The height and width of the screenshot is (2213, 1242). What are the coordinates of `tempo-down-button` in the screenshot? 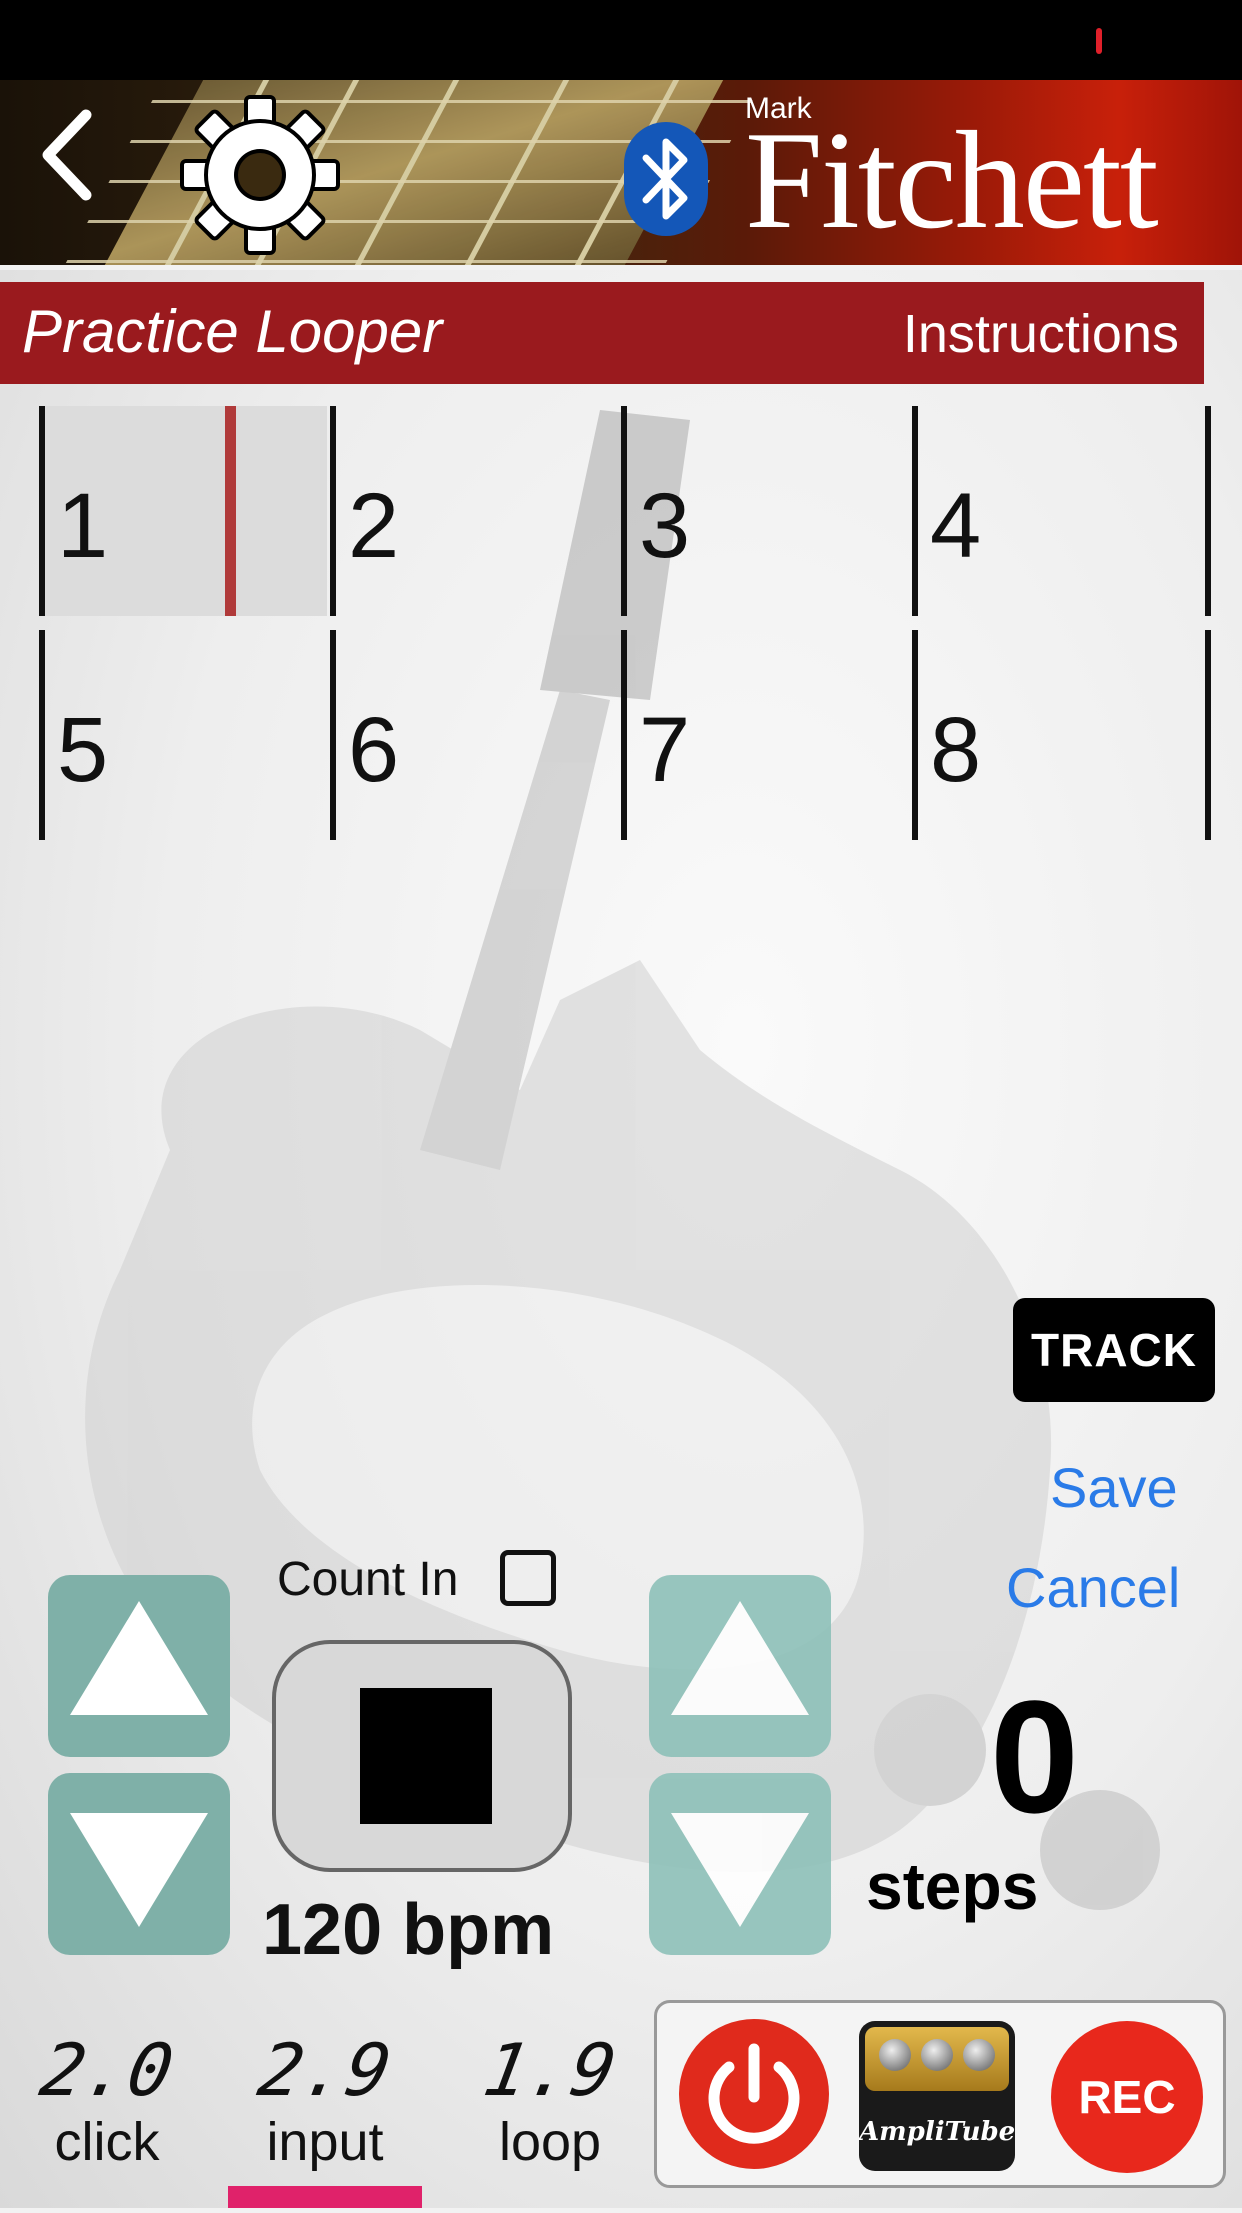 It's located at (139, 1864).